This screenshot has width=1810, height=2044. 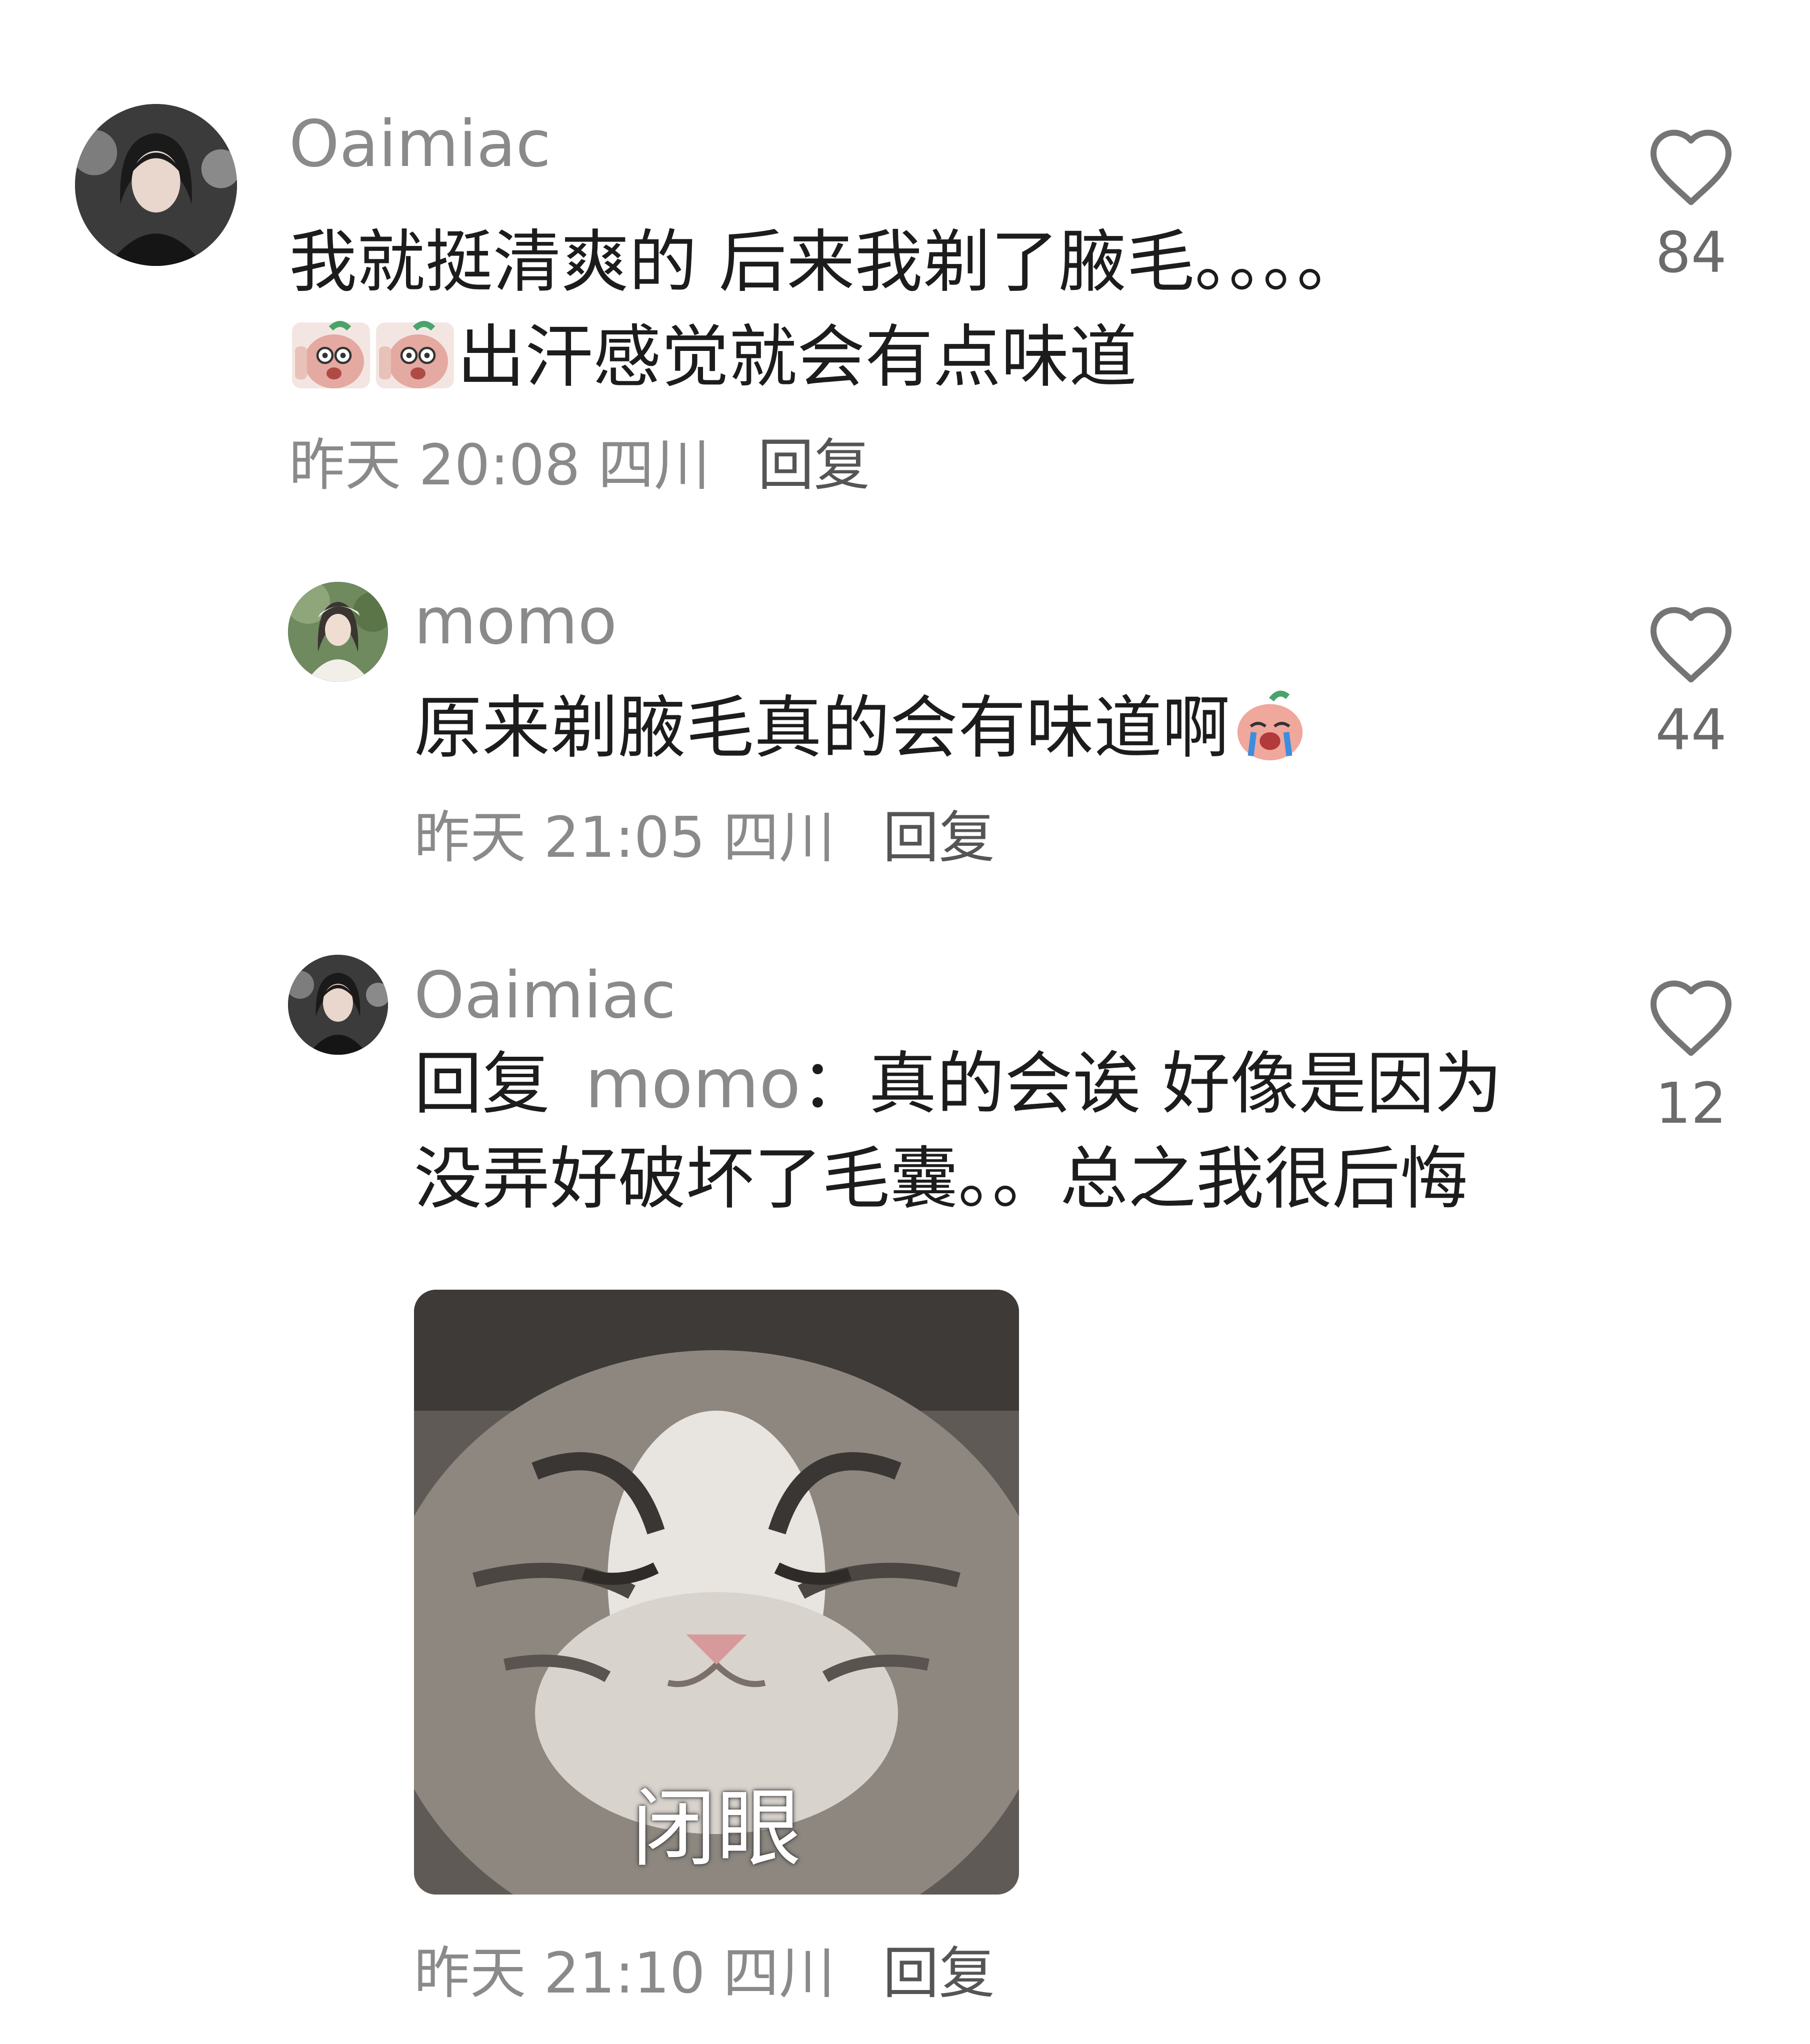 I want to click on username: momo, so click(x=515, y=622).